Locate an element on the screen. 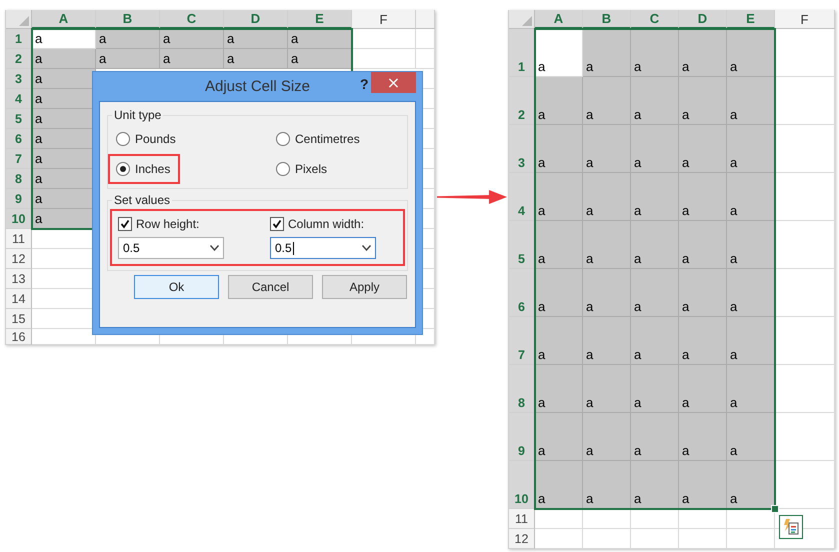  checkbox: Column width: is located at coordinates (333, 224).